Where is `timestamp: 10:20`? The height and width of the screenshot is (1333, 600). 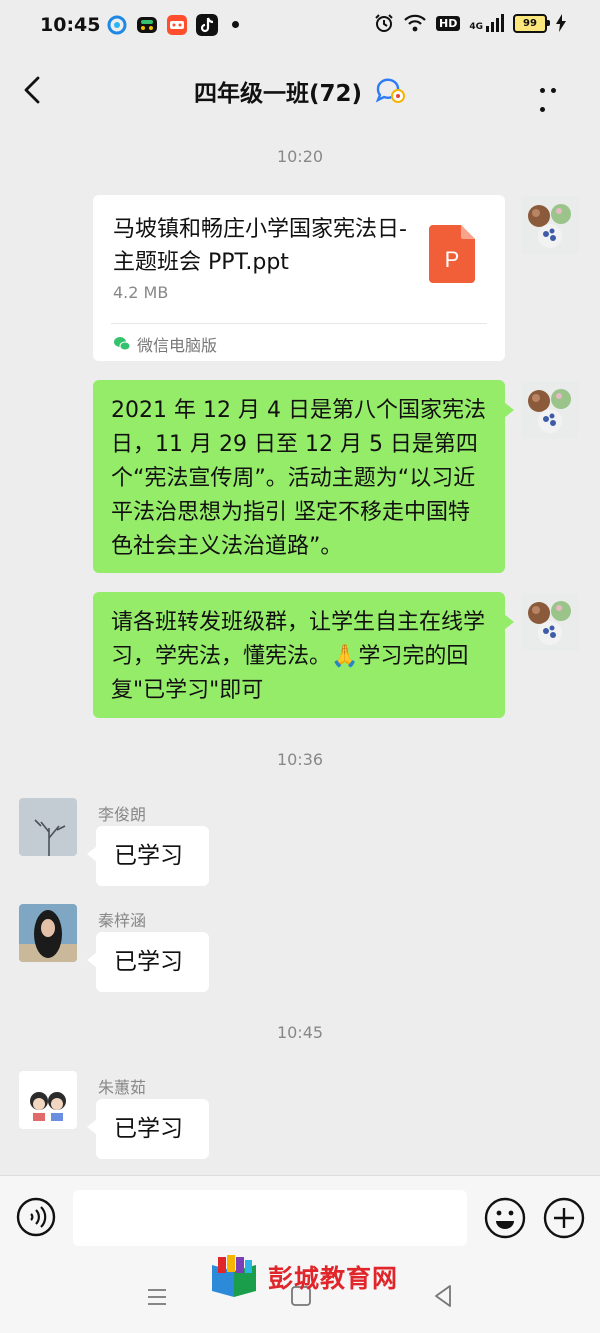
timestamp: 10:20 is located at coordinates (300, 156).